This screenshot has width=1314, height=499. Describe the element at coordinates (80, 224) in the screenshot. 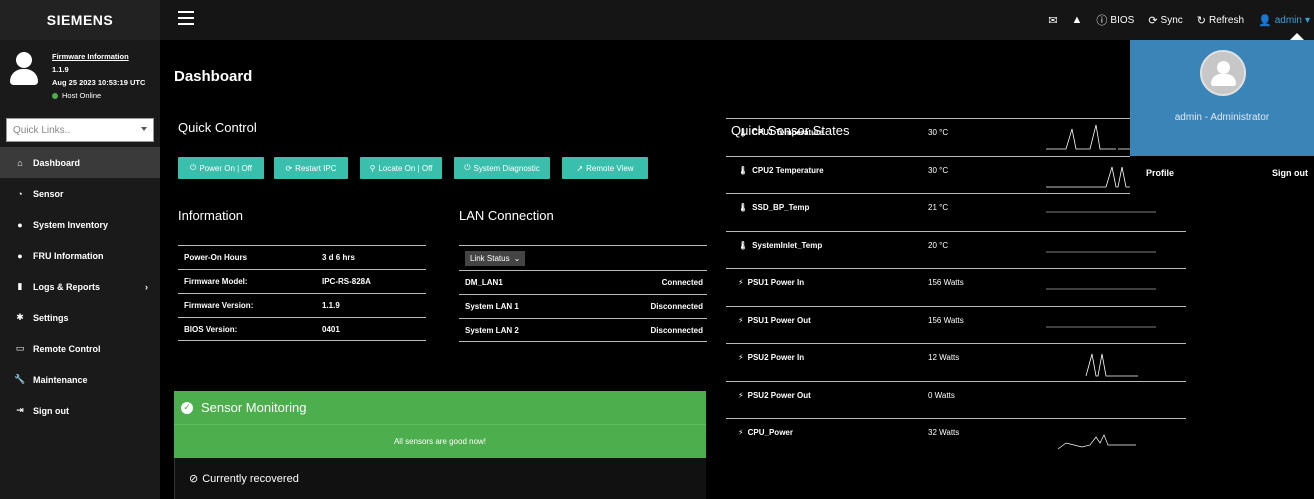

I see `sidebar-item-system-inventory: ● System Inventory` at that location.